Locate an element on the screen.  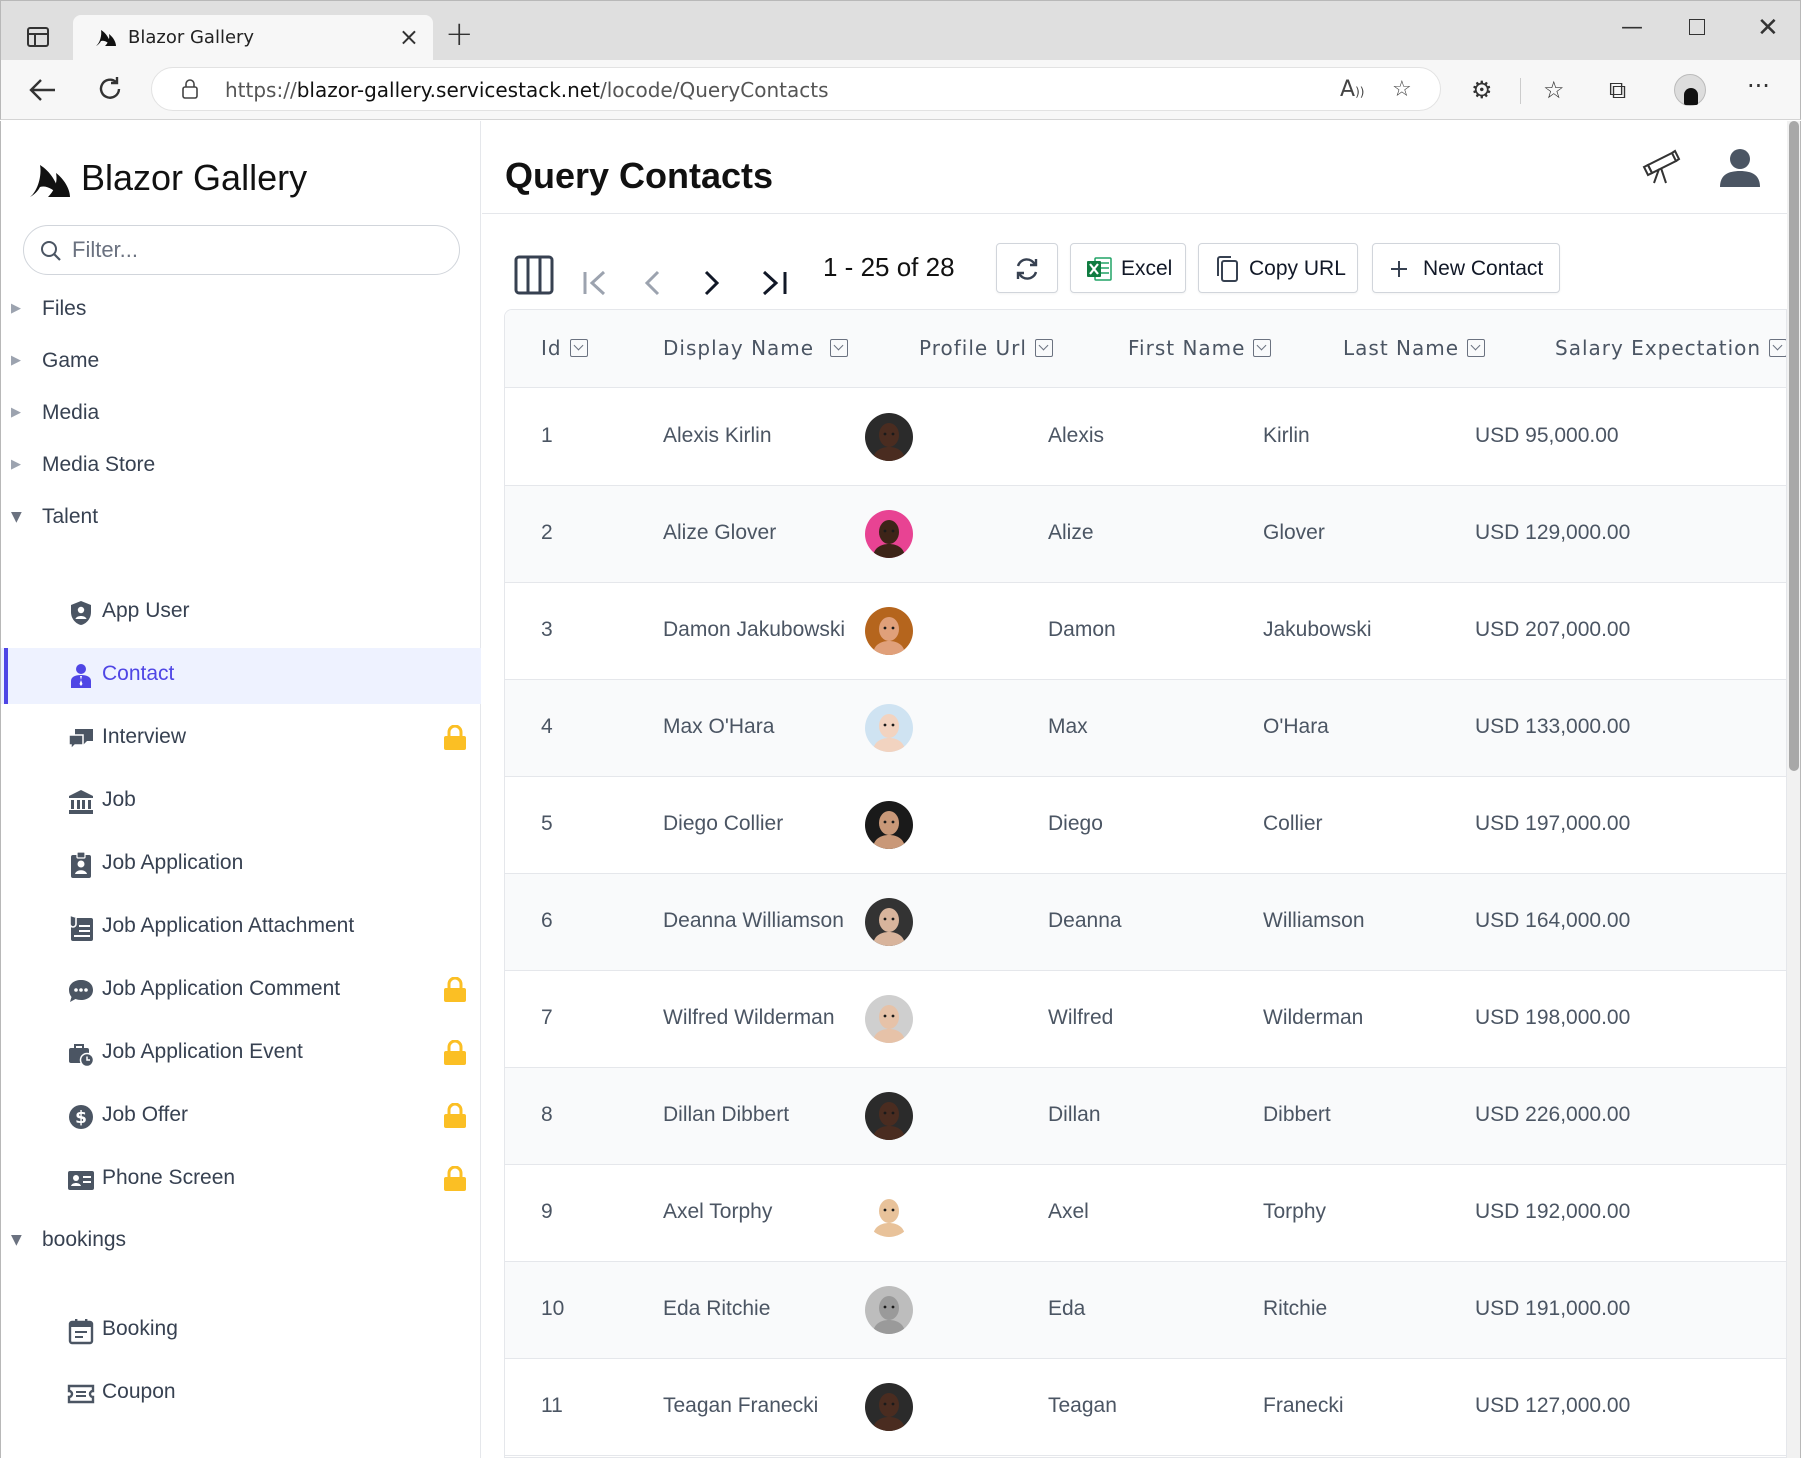
lock-icon is located at coordinates (190, 89).